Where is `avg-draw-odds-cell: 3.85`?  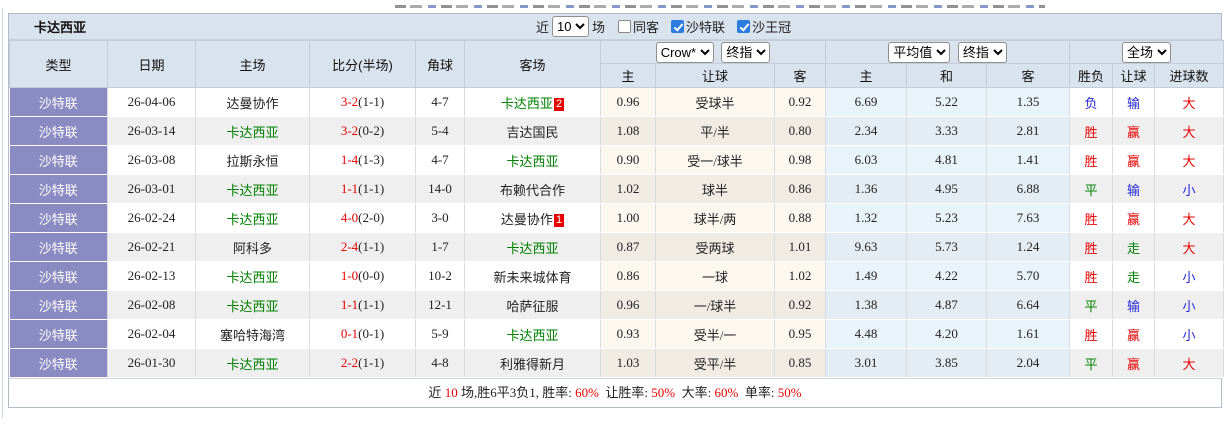 avg-draw-odds-cell: 3.85 is located at coordinates (946, 363).